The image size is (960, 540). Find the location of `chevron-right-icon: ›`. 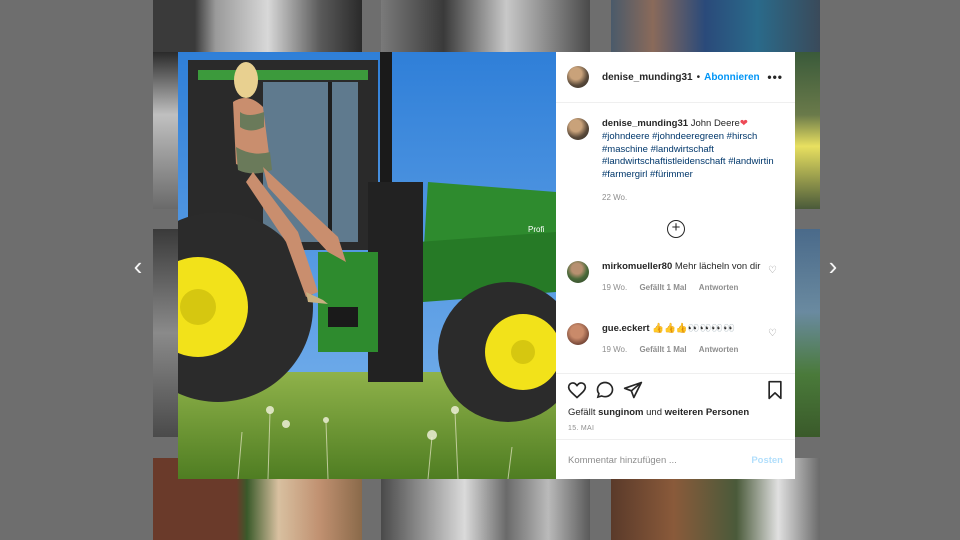

chevron-right-icon: › is located at coordinates (833, 266).